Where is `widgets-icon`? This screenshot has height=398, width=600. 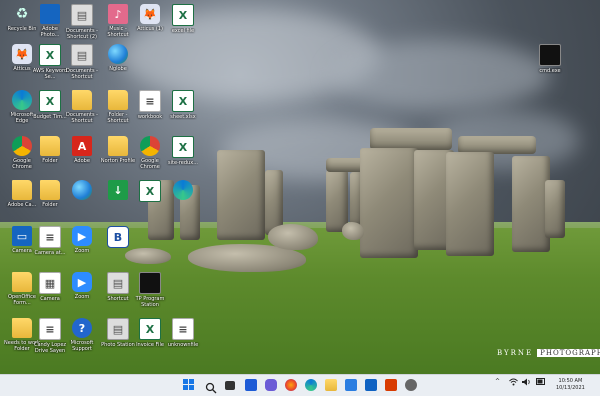
widgets-icon is located at coordinates (251, 385).